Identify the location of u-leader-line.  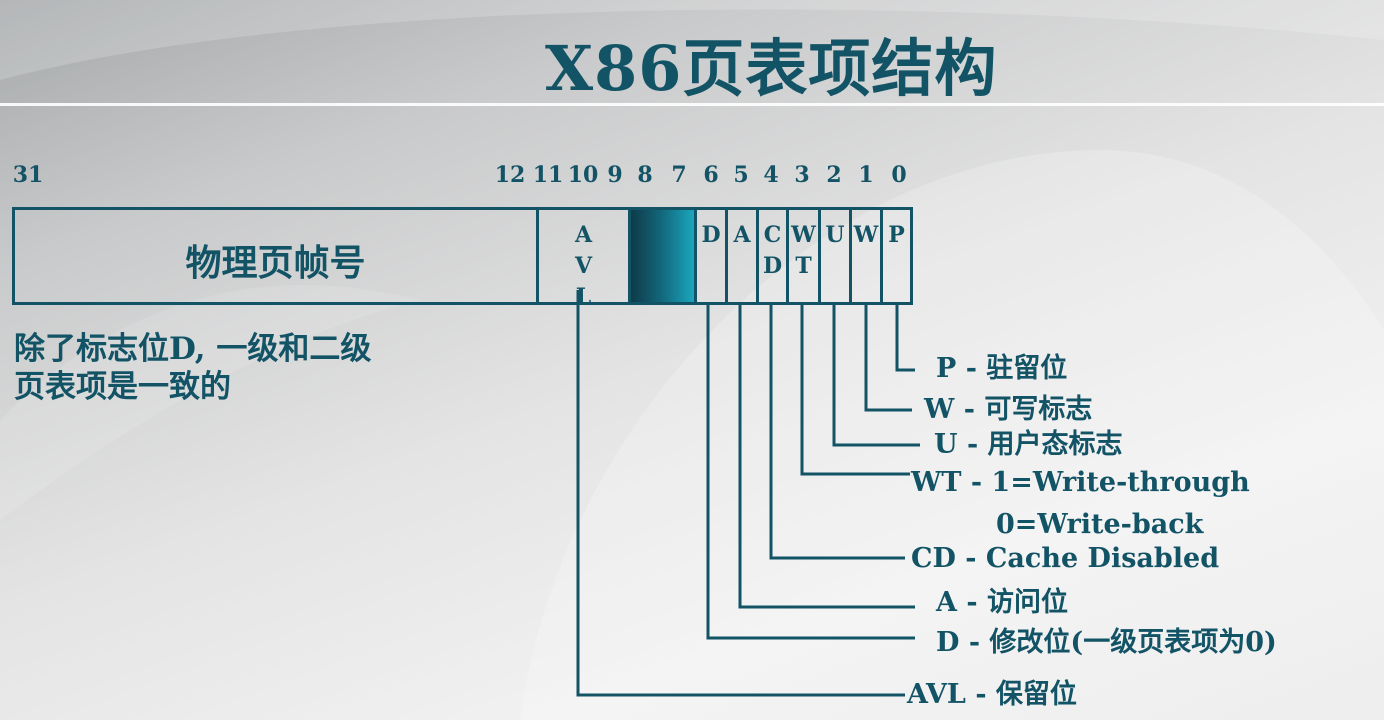
(876, 376).